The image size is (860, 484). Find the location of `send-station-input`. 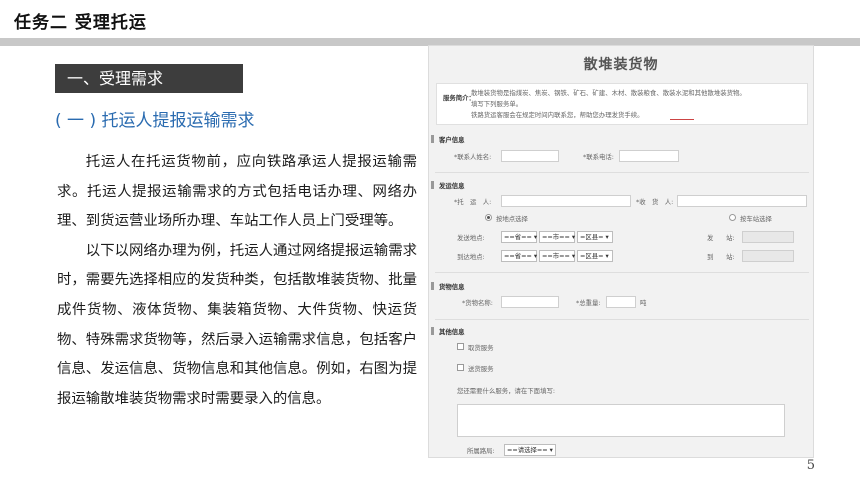

send-station-input is located at coordinates (768, 237).